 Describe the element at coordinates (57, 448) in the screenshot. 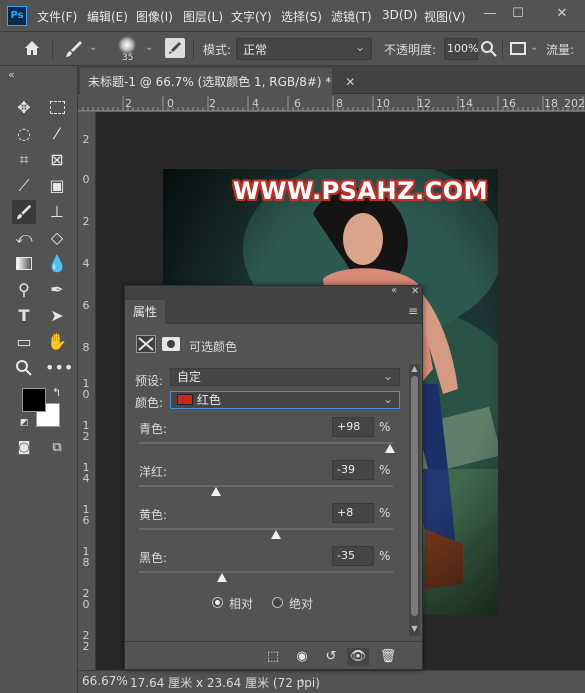

I see `screen-mode-icon: ⧉` at that location.